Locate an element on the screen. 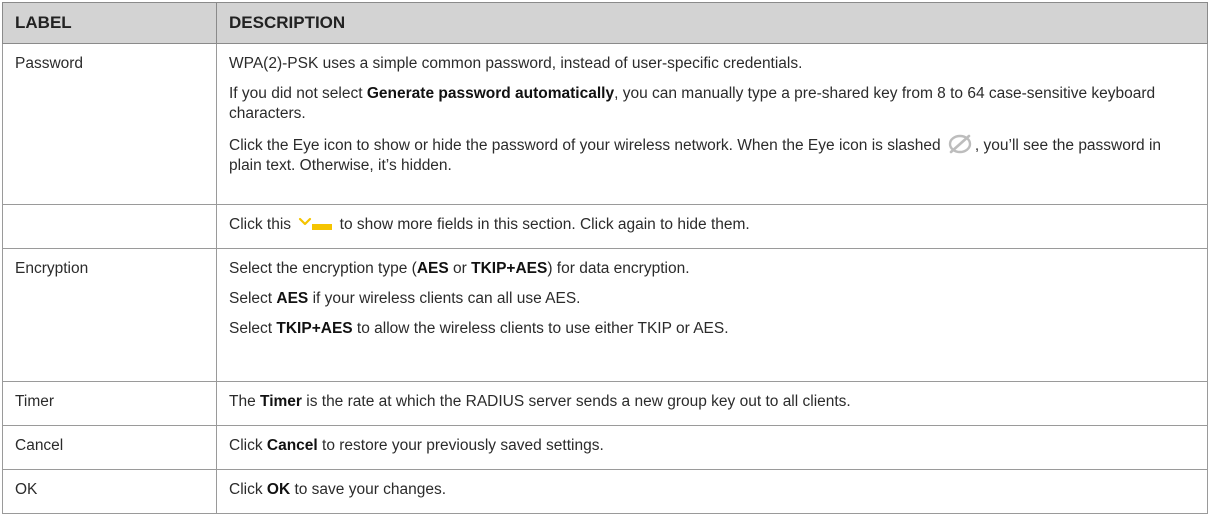 This screenshot has height=524, width=1209. emphasis: Generate password automatically is located at coordinates (490, 93).